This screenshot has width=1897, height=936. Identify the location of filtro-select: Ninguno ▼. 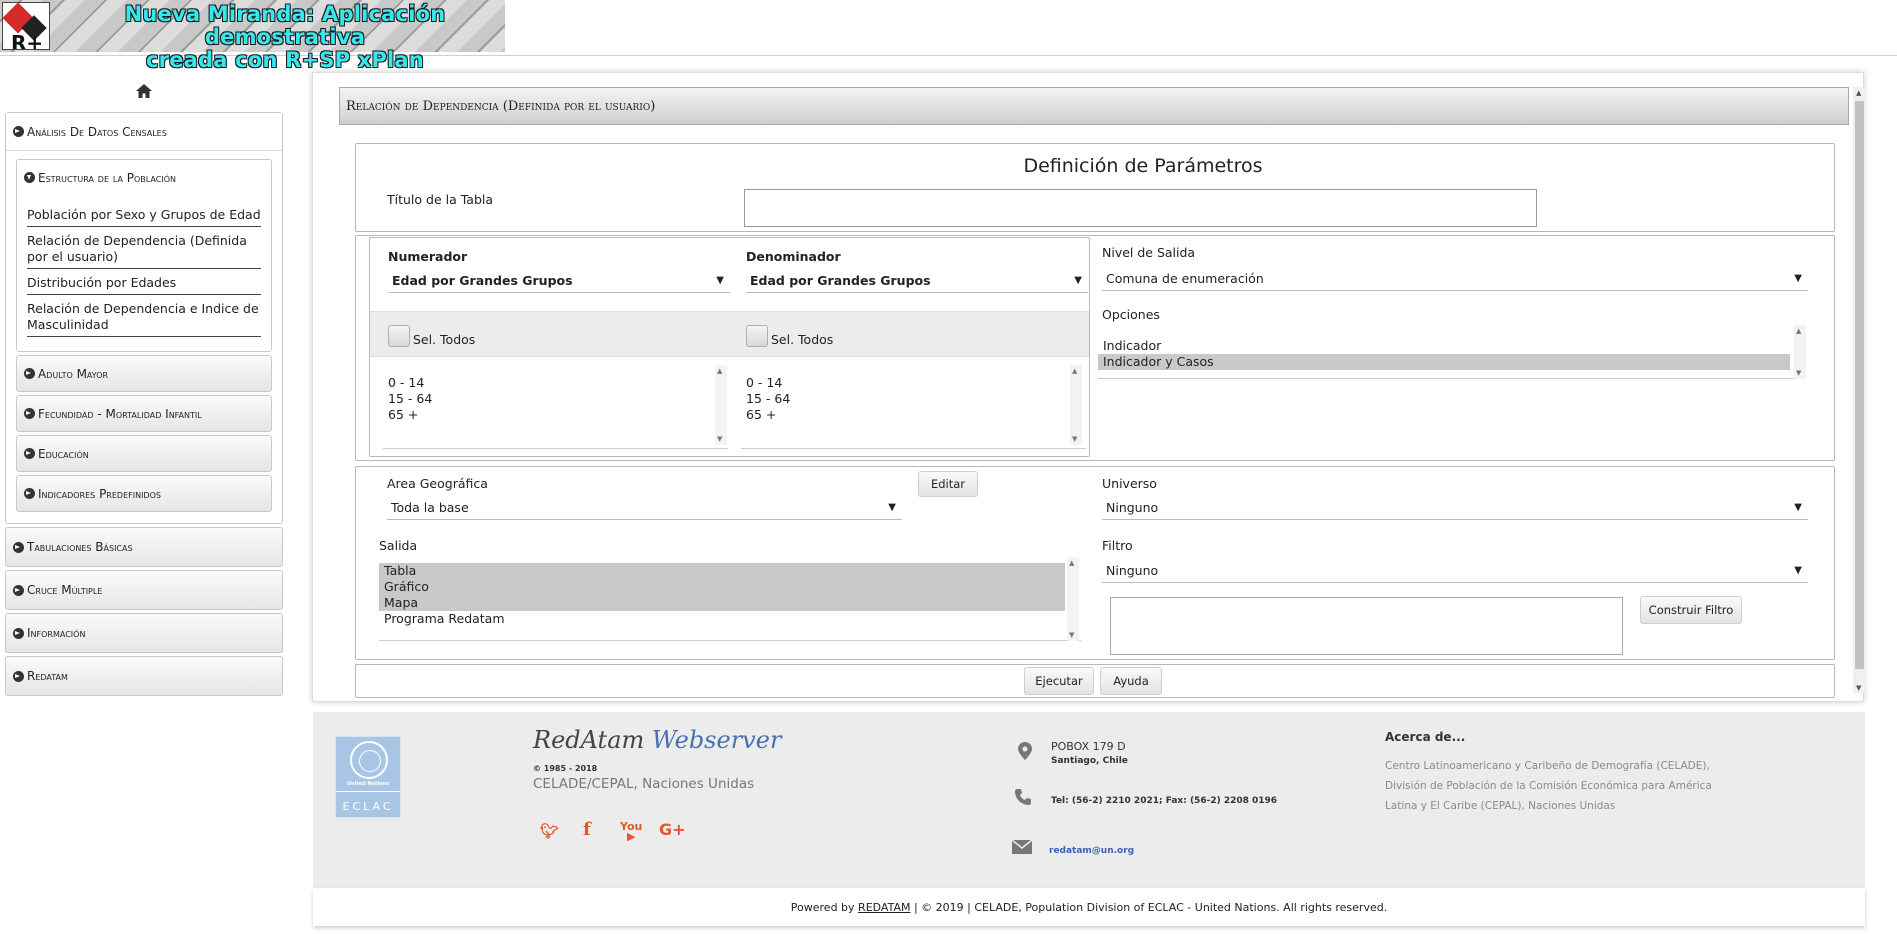
(1455, 571).